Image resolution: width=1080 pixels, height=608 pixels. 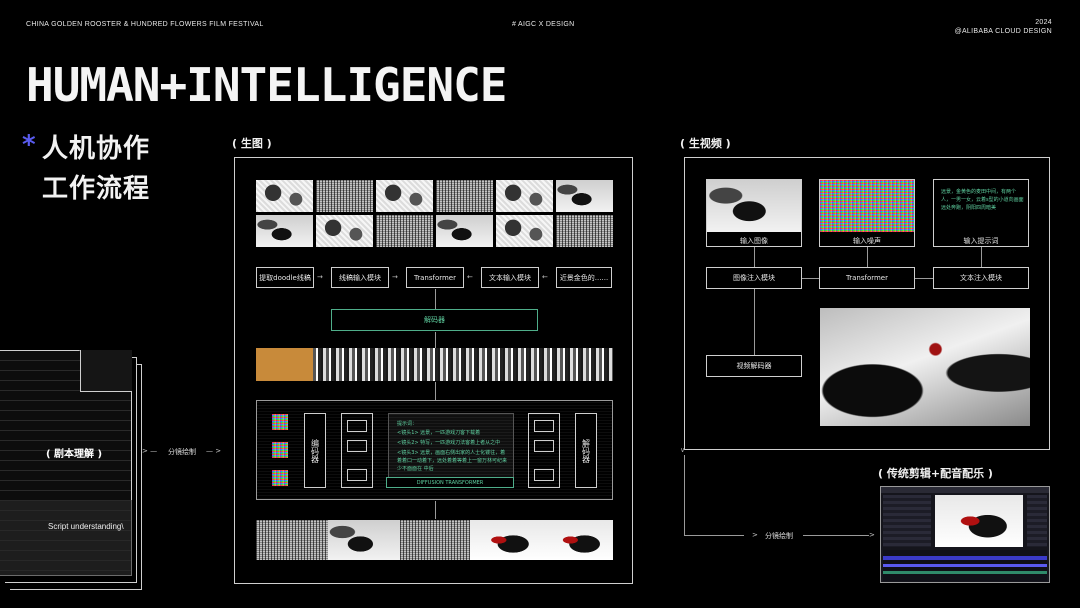 I want to click on prompt-line-2: <镜头2> 特写，一匹游戏刀法客着上者从之中, so click(x=449, y=443).